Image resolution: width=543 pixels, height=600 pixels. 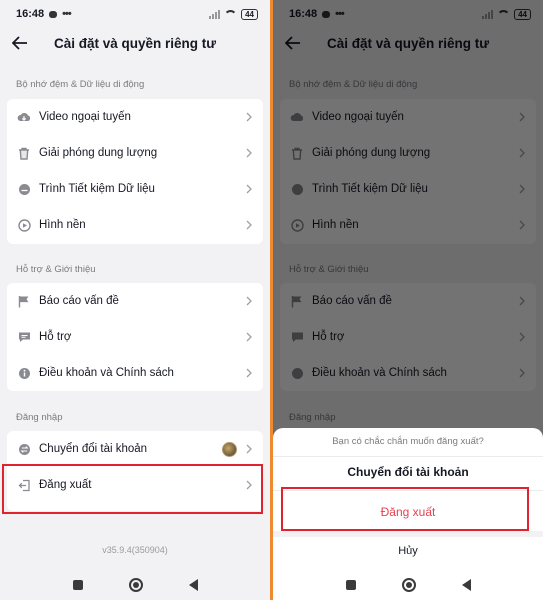 What do you see at coordinates (135, 550) in the screenshot?
I see `app-version: v35.9.4(350904)` at bounding box center [135, 550].